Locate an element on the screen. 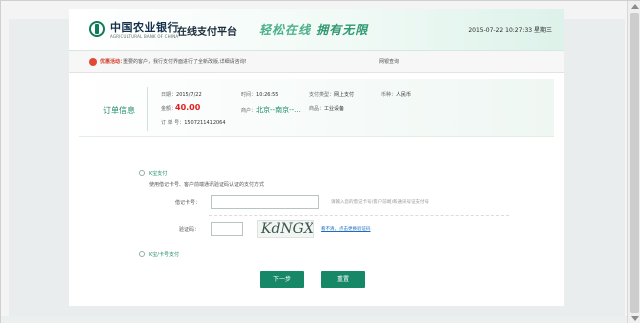 The width and height of the screenshot is (640, 323). card-number-hint: 请输入您的借记卡号(客户前端)和通讯号证支付号 is located at coordinates (380, 202).